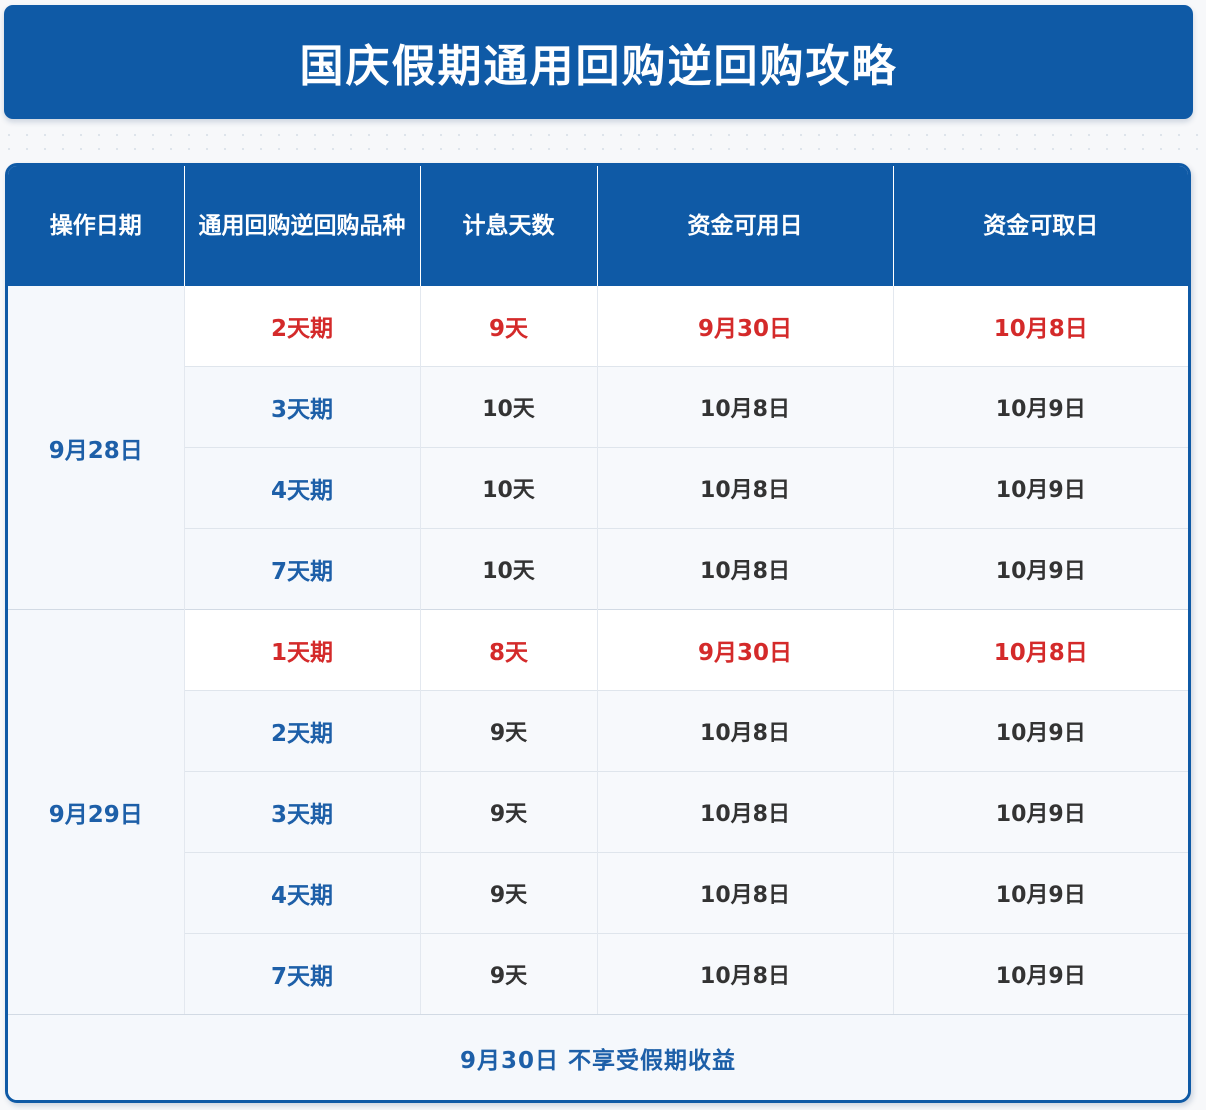 The image size is (1206, 1110). I want to click on table-row: 3天期 9天 10月8日 10月9日, so click(598, 812).